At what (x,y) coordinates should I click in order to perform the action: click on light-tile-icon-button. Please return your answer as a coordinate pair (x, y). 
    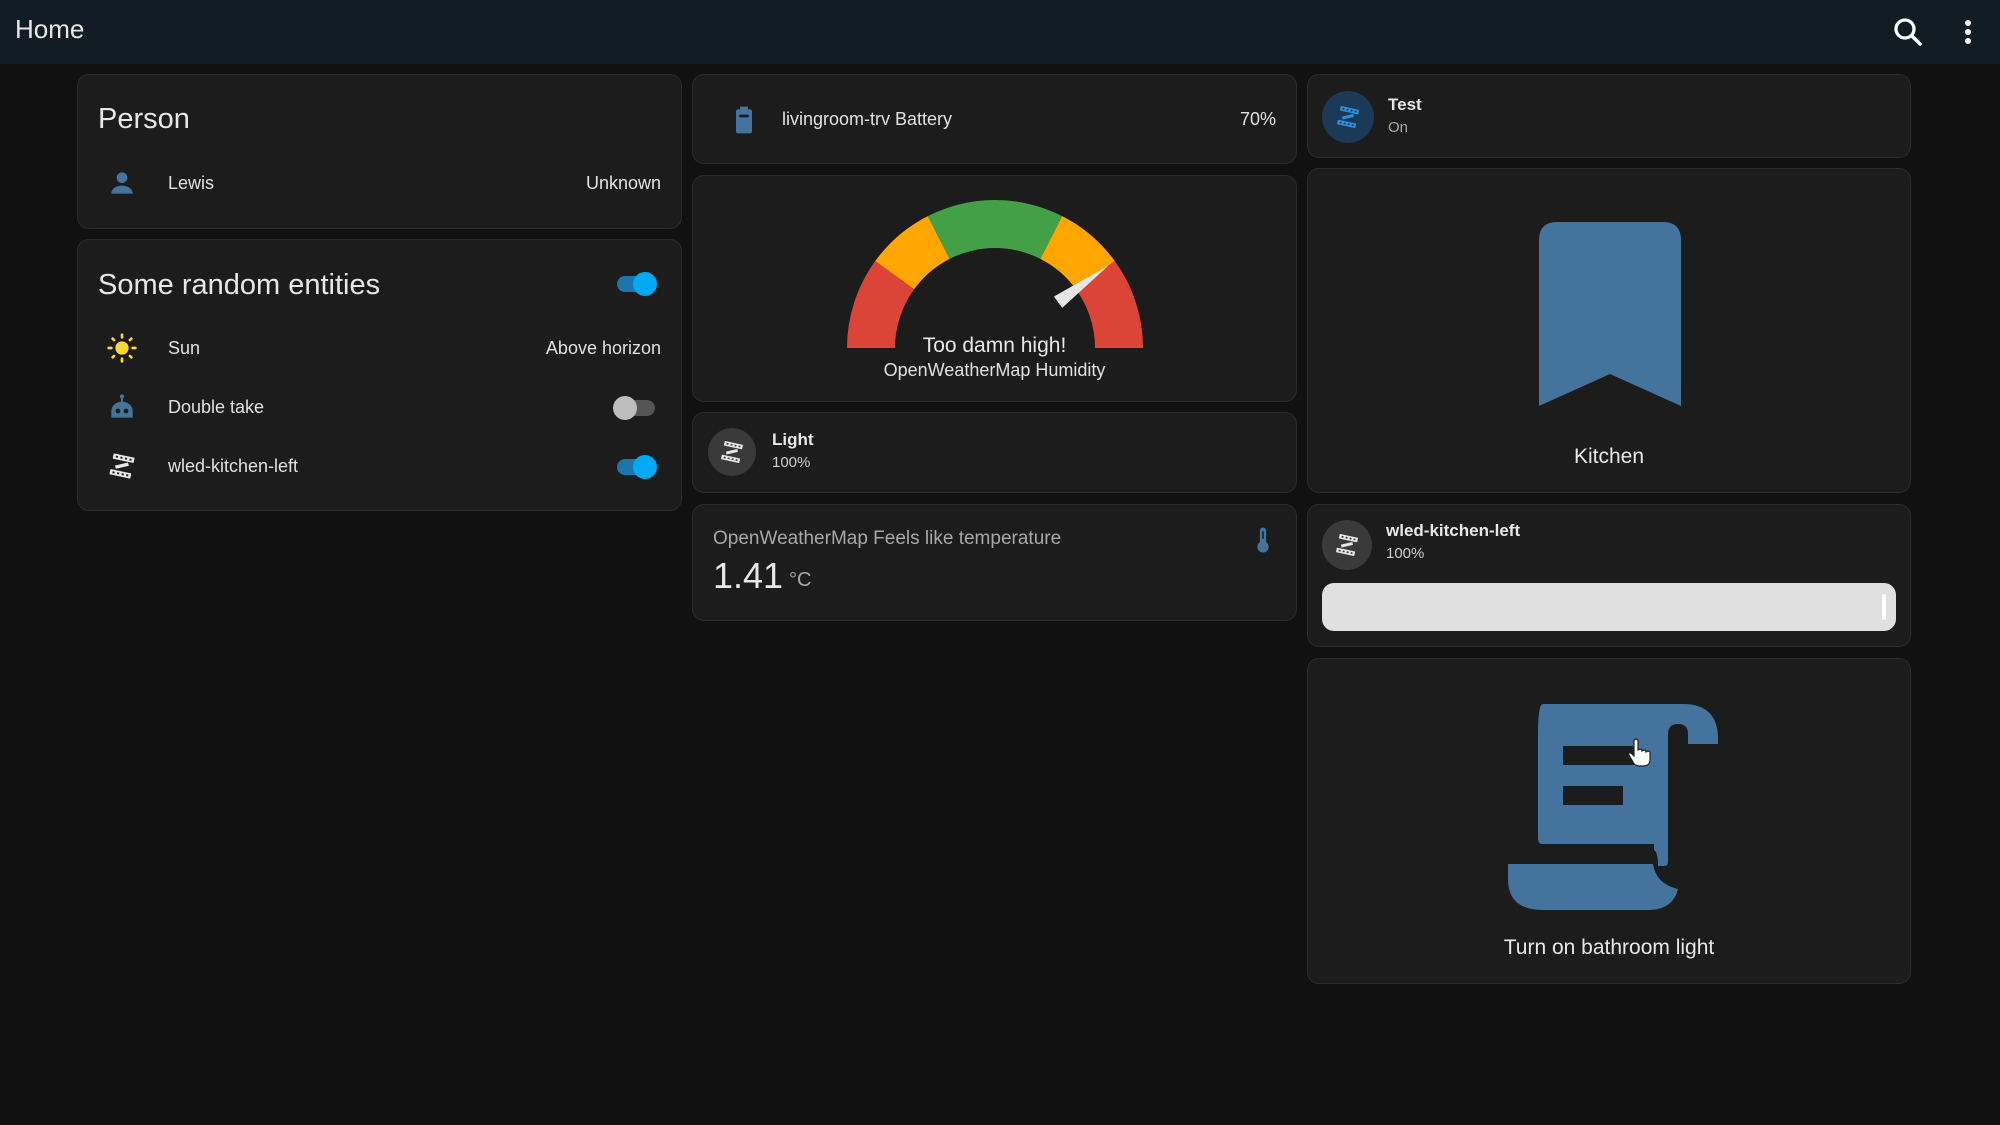
    Looking at the image, I should click on (732, 452).